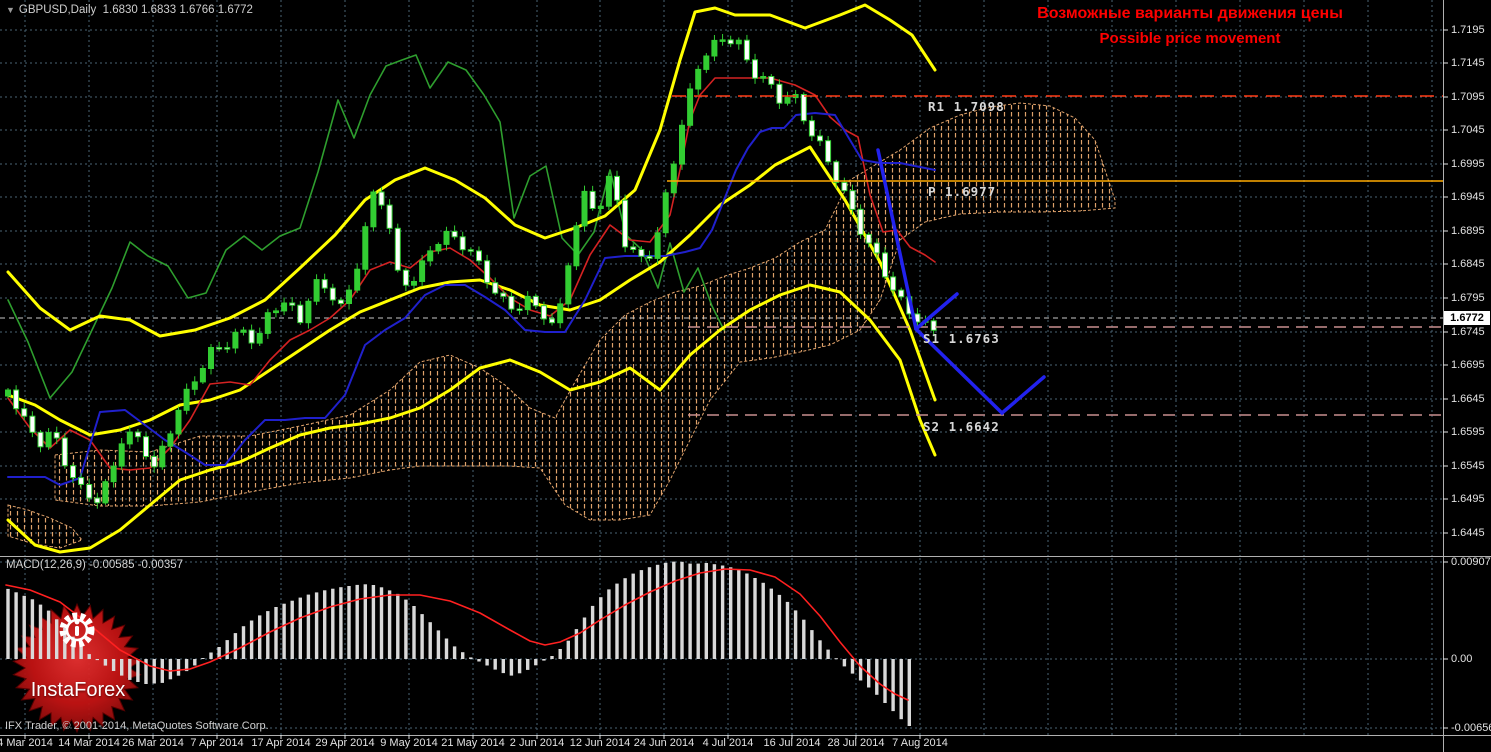  Describe the element at coordinates (962, 191) in the screenshot. I see `pivot-level-label: P 1.6977` at that location.